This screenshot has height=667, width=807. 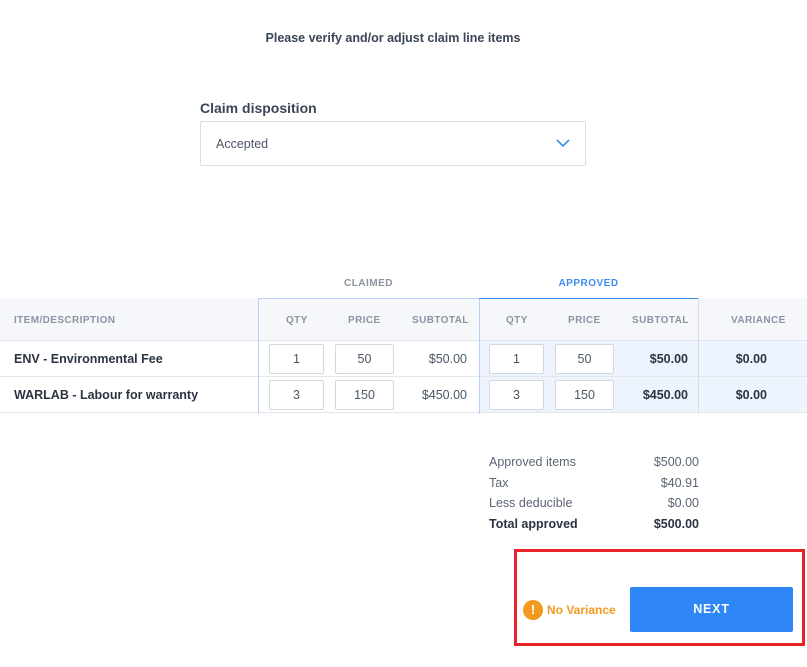 What do you see at coordinates (106, 395) in the screenshot?
I see `item-description: WARLAB - Labour for warranty` at bounding box center [106, 395].